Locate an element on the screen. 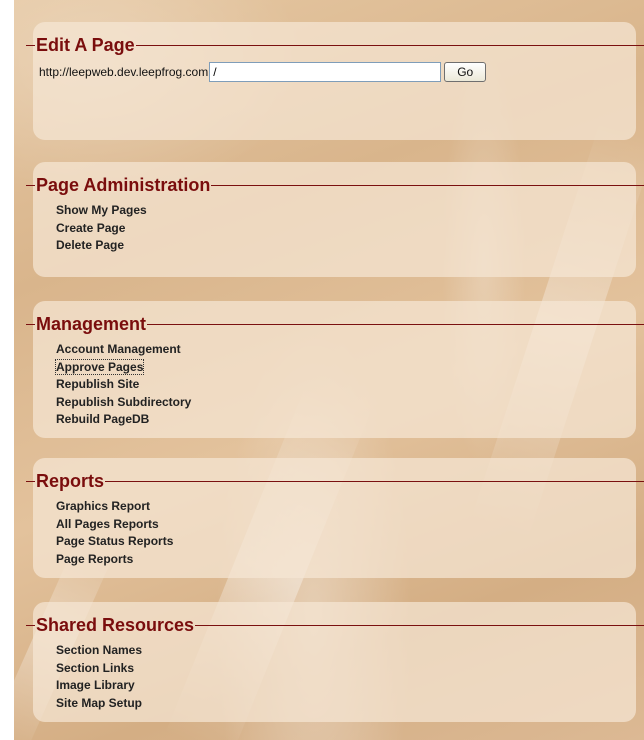  panel-header: Page Administration is located at coordinates (335, 185).